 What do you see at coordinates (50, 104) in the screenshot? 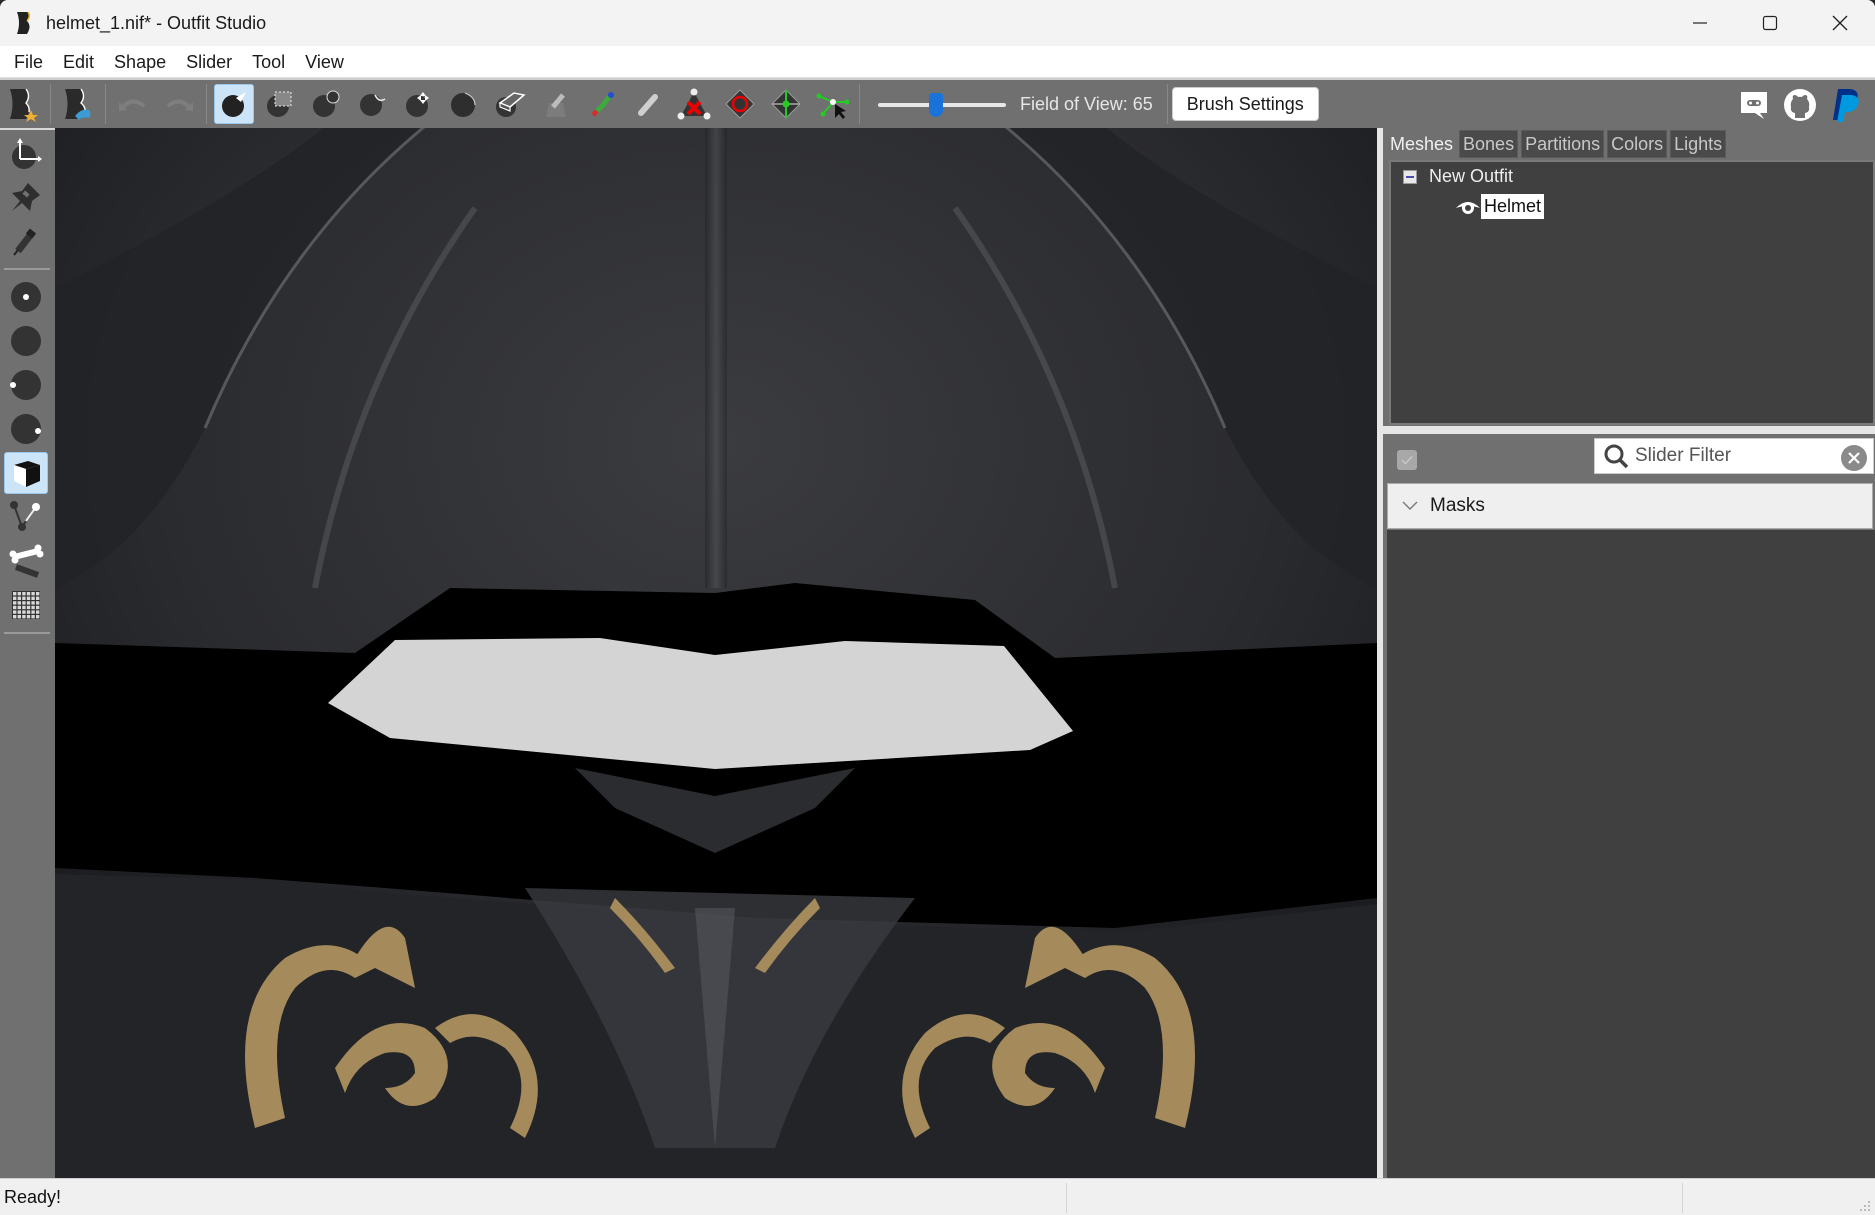
I see `toolbar-separator` at bounding box center [50, 104].